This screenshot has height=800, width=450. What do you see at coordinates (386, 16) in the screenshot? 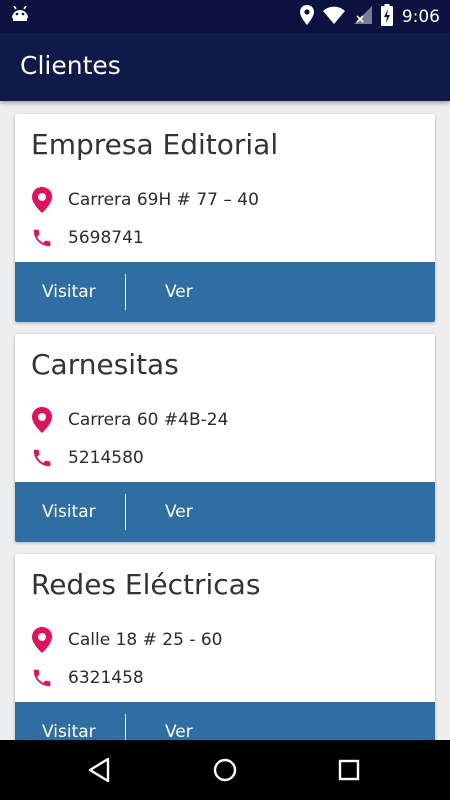
I see `battery-charging-icon` at bounding box center [386, 16].